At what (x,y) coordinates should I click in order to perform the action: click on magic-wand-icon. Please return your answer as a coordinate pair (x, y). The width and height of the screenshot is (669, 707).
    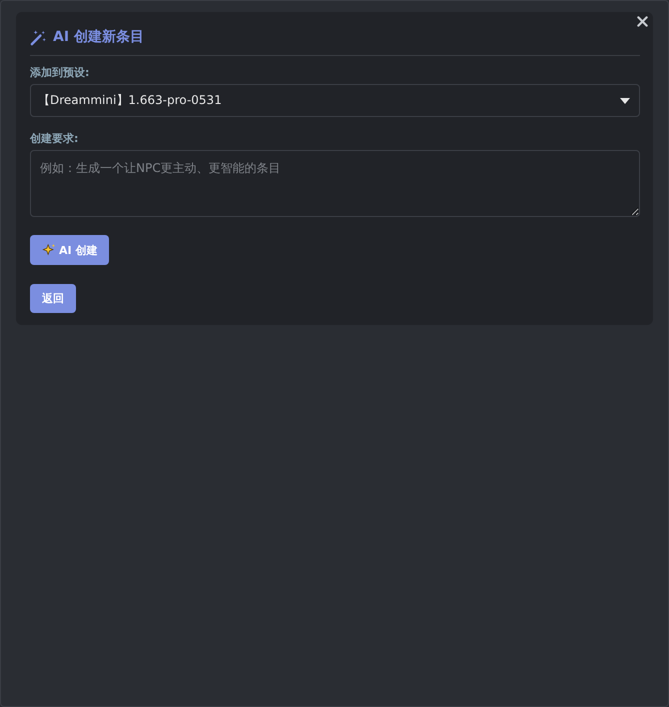
    Looking at the image, I should click on (38, 37).